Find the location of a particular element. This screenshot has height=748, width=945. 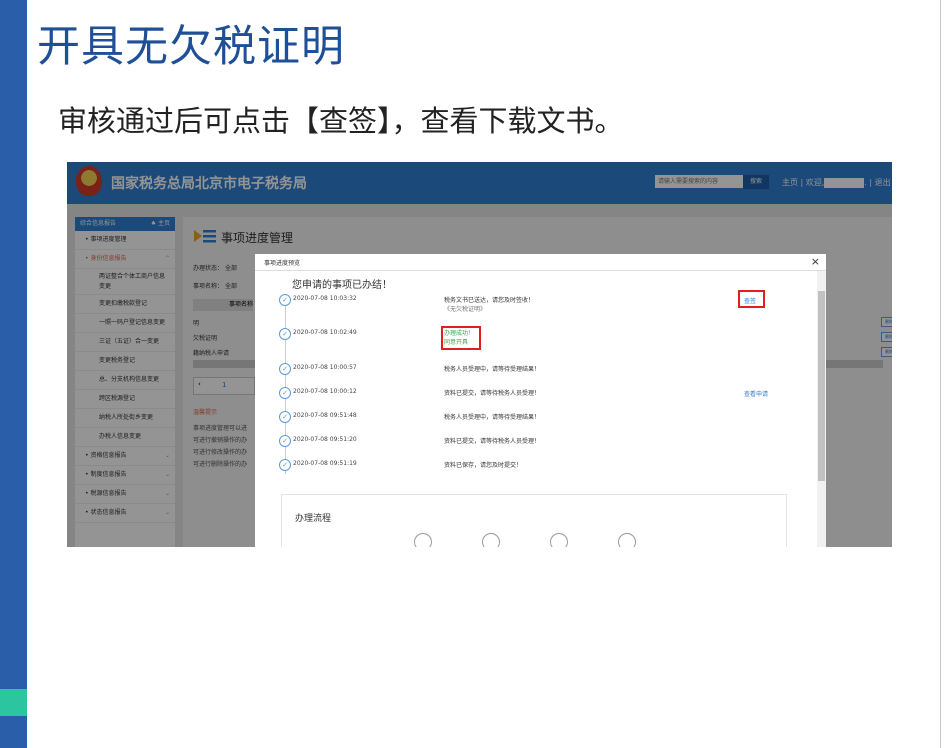

timeline-time: 2020-07-08 10:00:57 is located at coordinates (325, 367).